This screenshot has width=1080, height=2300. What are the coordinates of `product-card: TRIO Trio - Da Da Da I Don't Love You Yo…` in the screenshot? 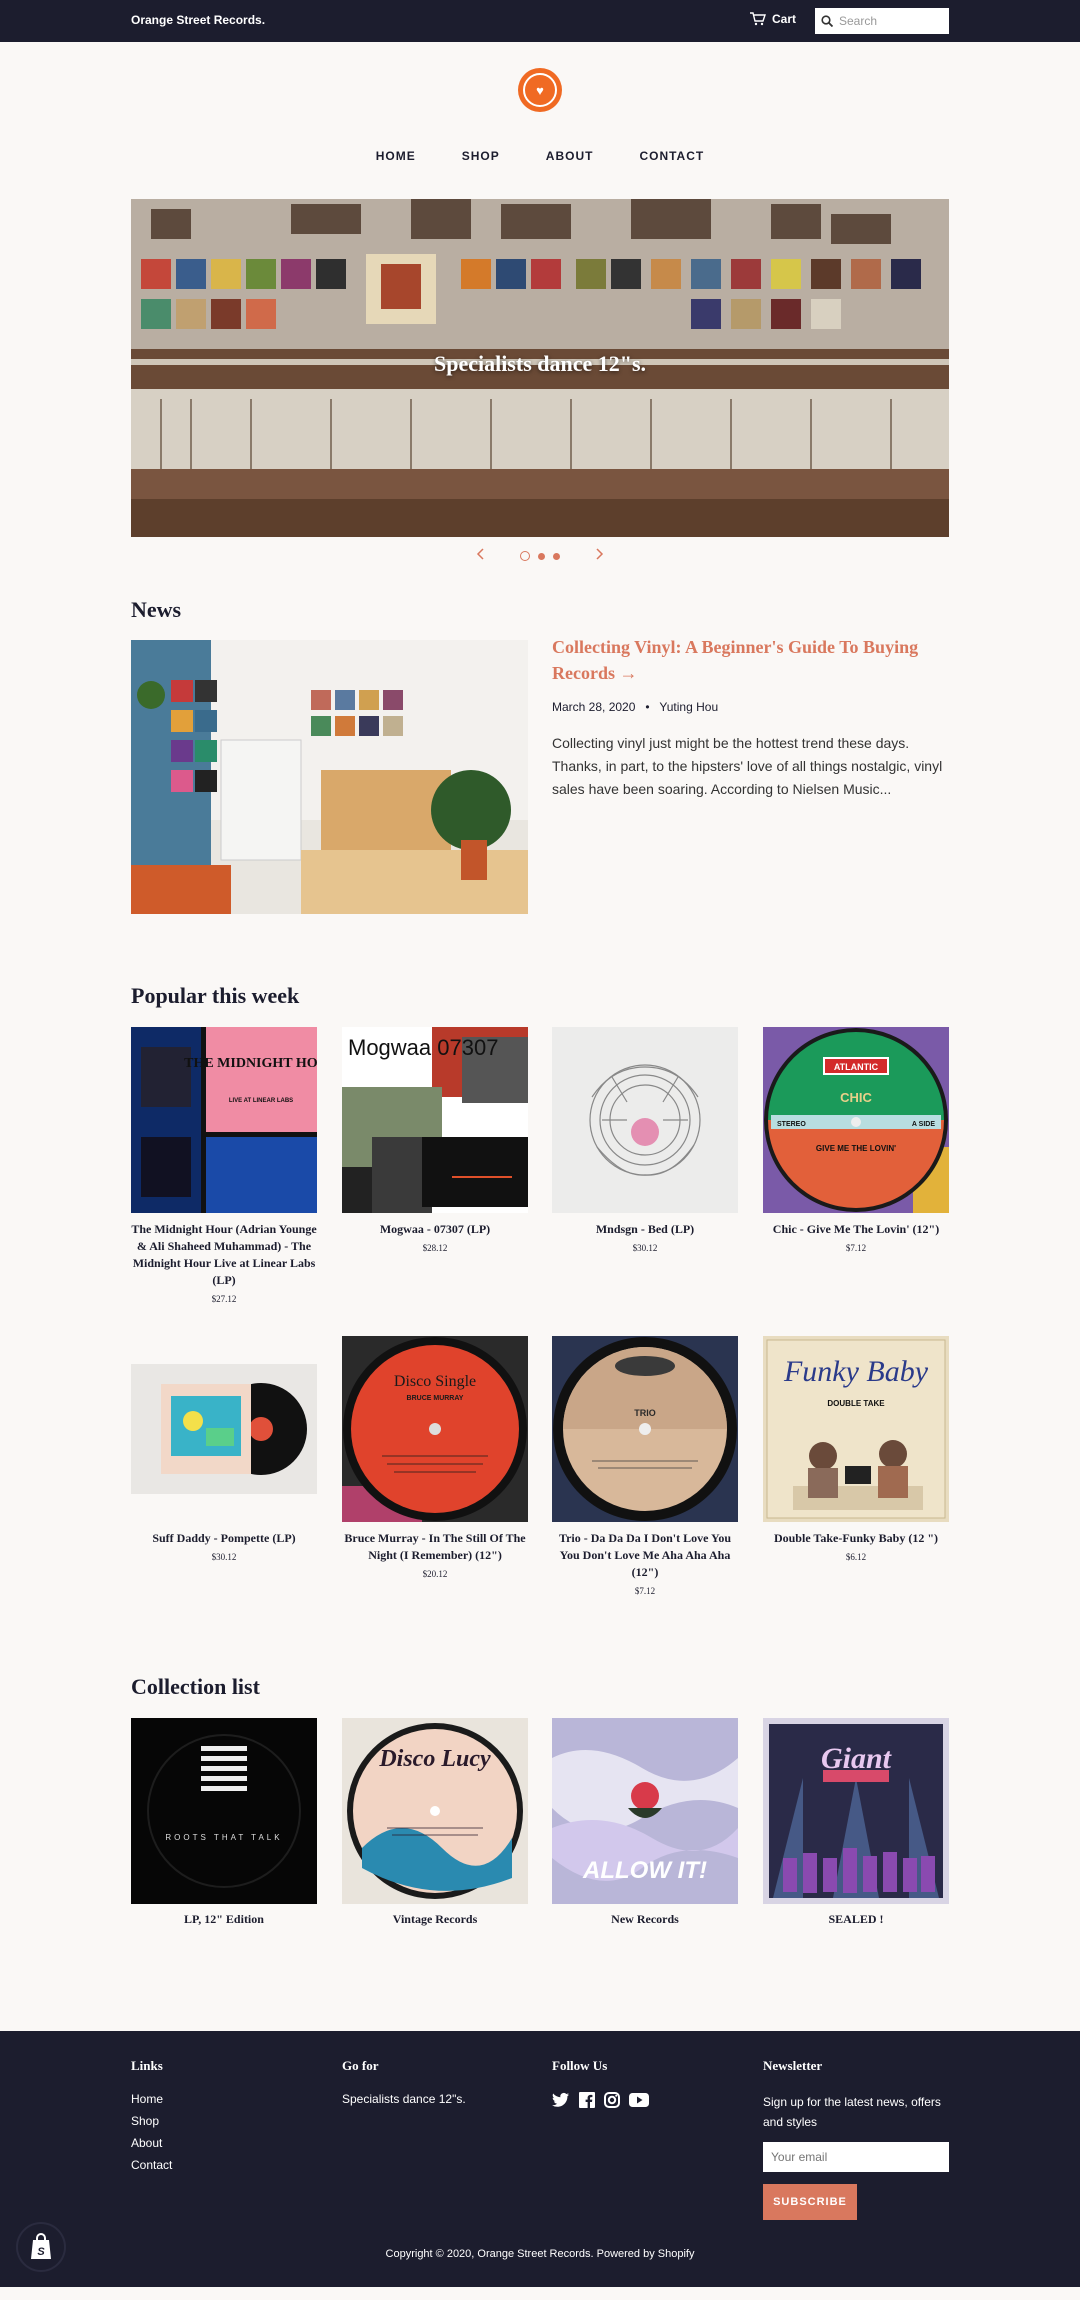 It's located at (645, 1466).